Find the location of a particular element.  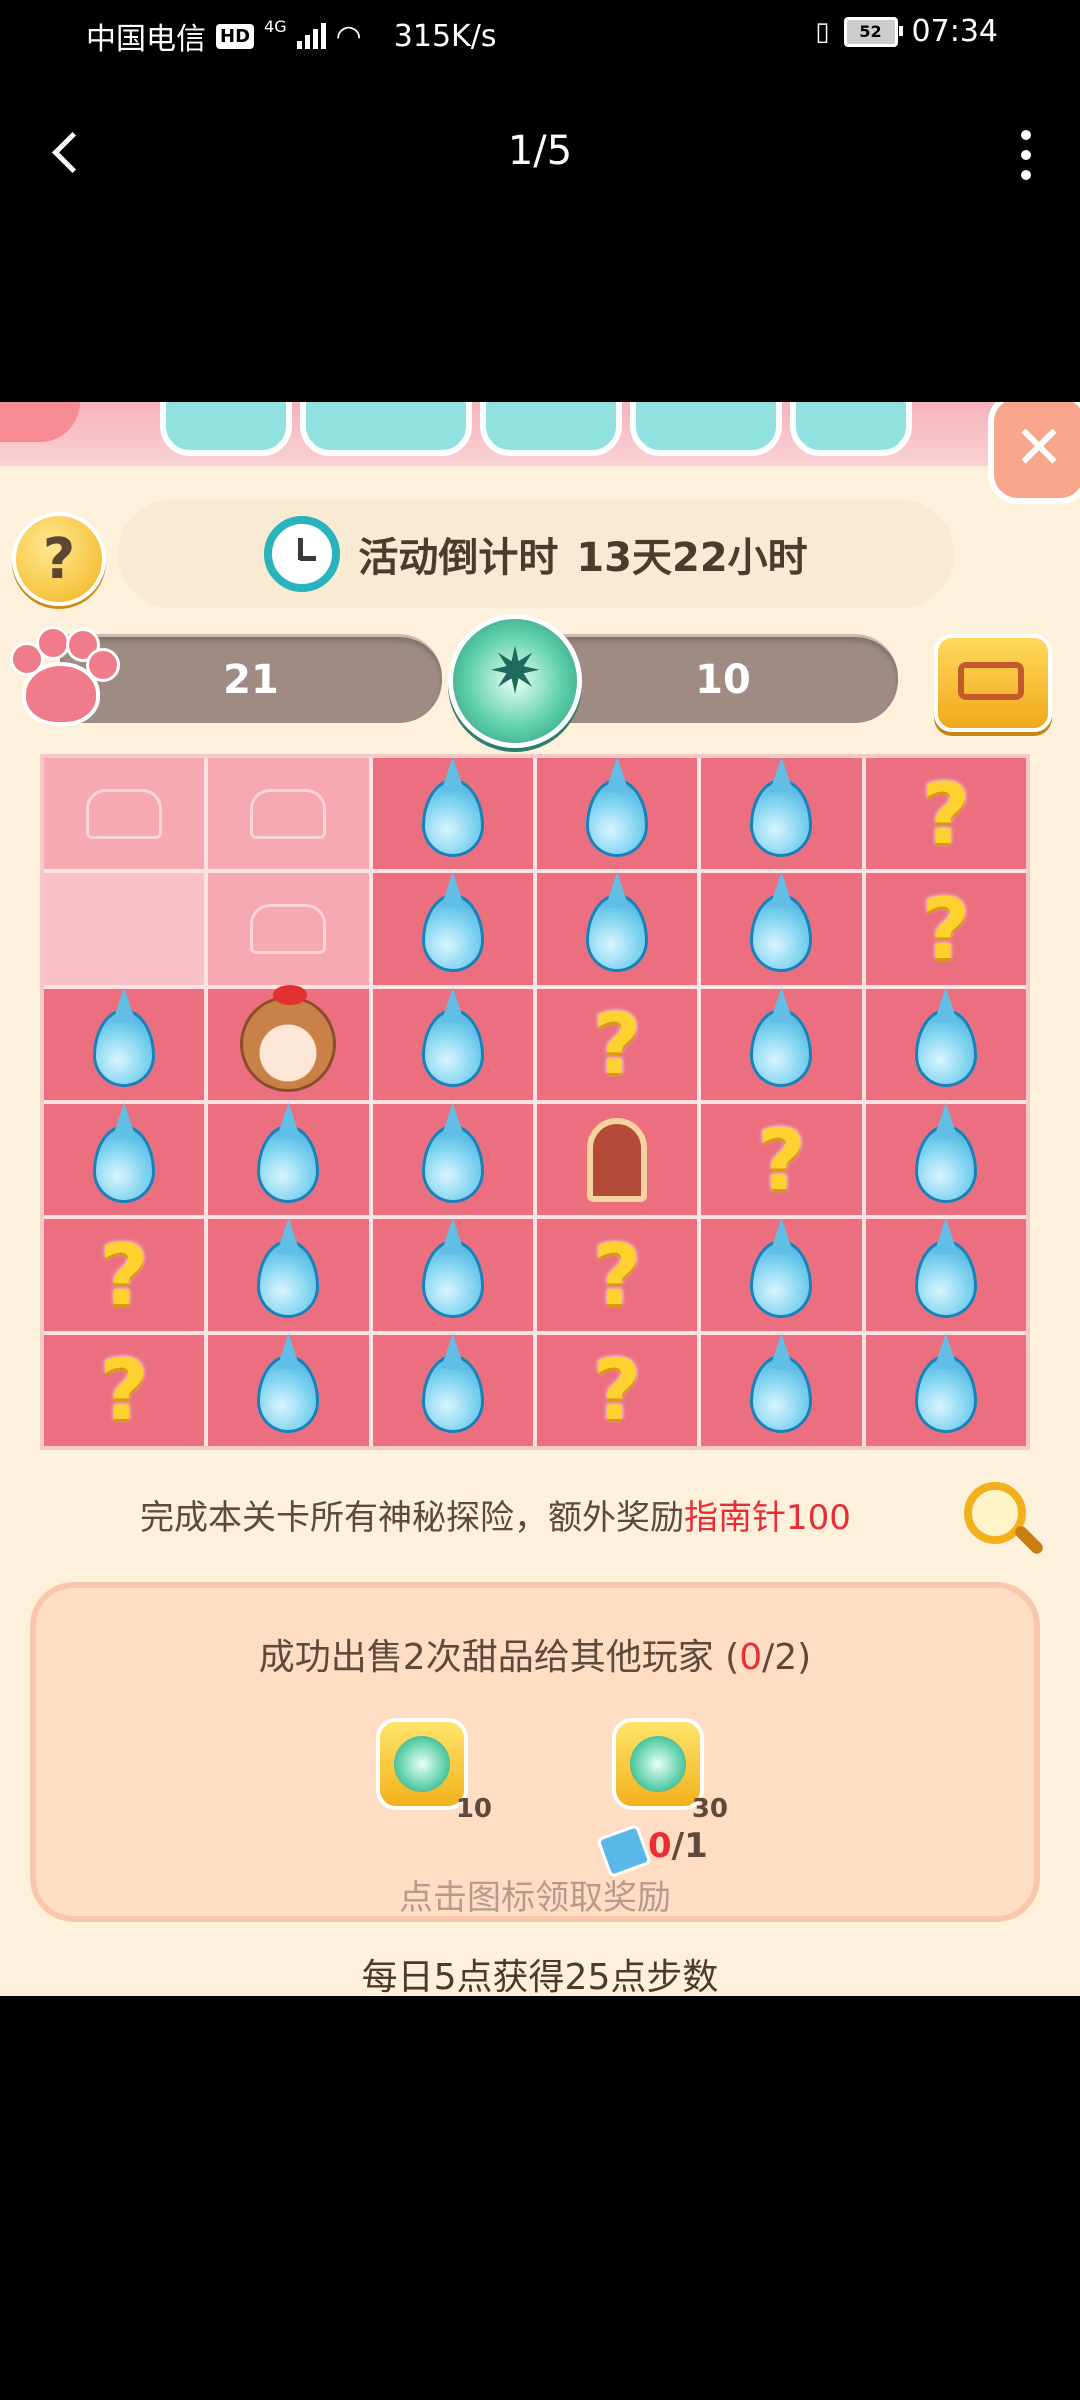

more-options-button is located at coordinates (1026, 155).